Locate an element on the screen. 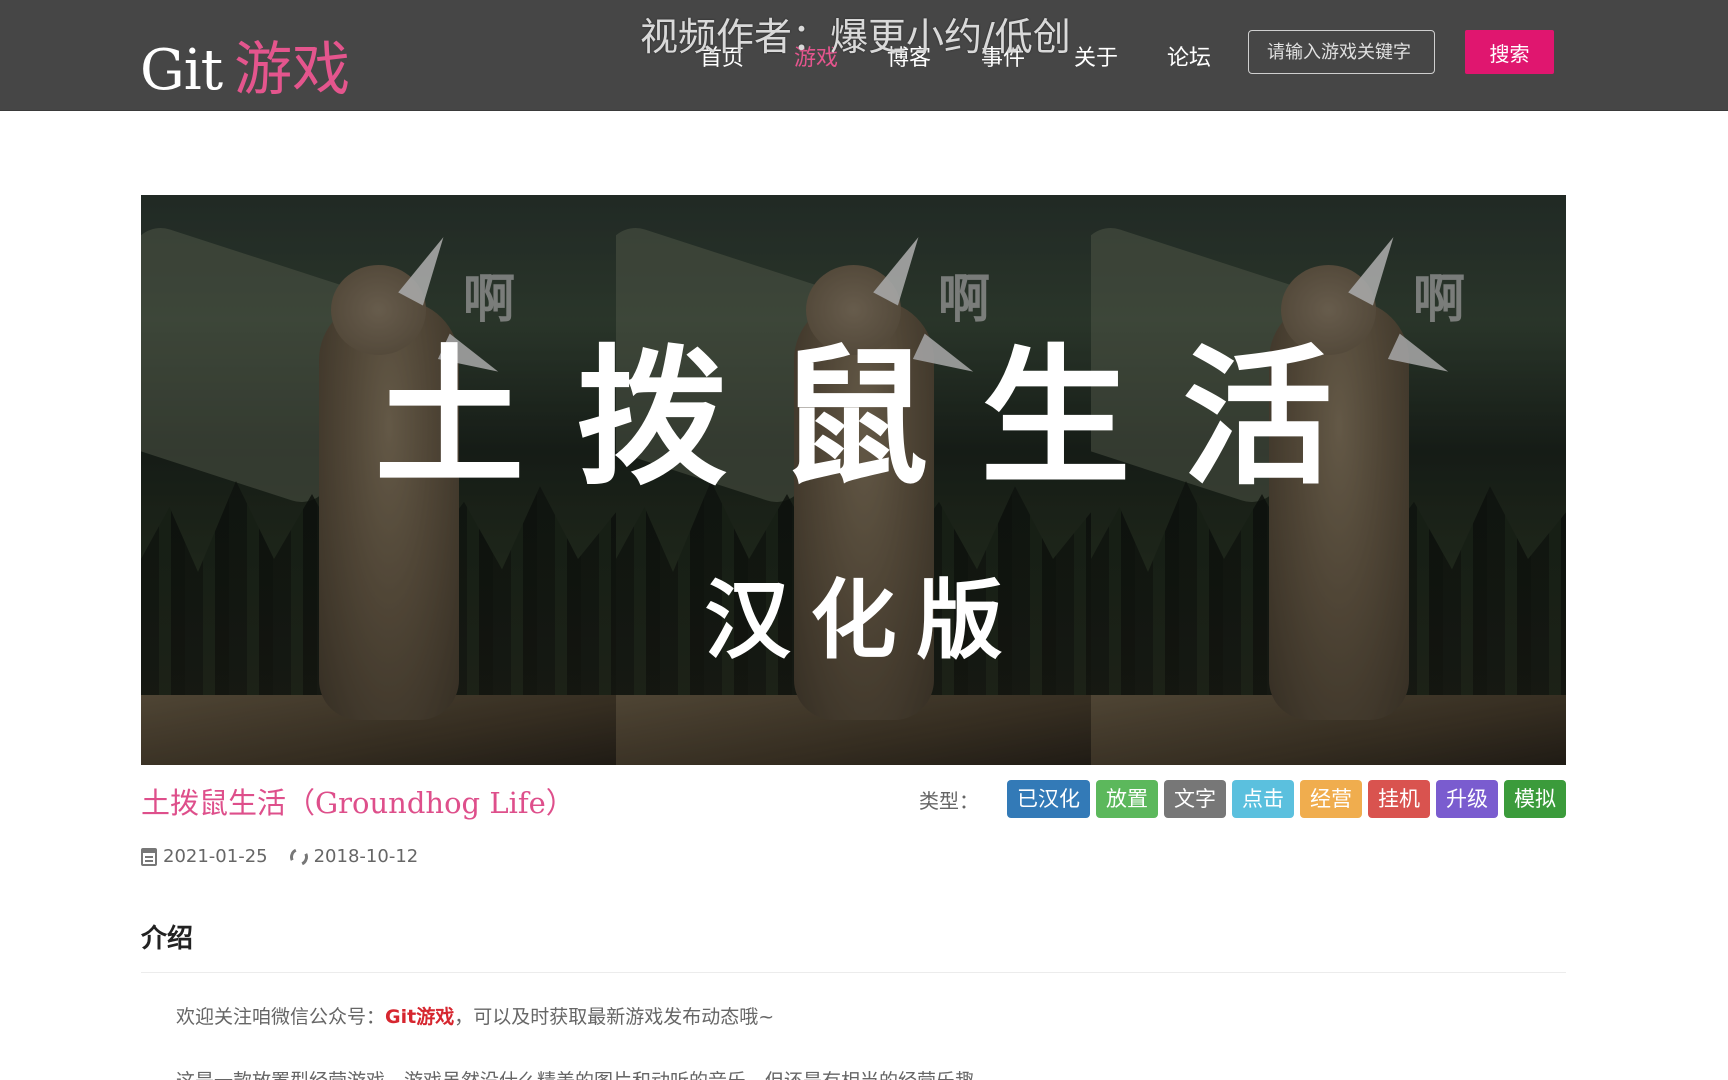 The image size is (1728, 1080). refresh-icon is located at coordinates (299, 856).